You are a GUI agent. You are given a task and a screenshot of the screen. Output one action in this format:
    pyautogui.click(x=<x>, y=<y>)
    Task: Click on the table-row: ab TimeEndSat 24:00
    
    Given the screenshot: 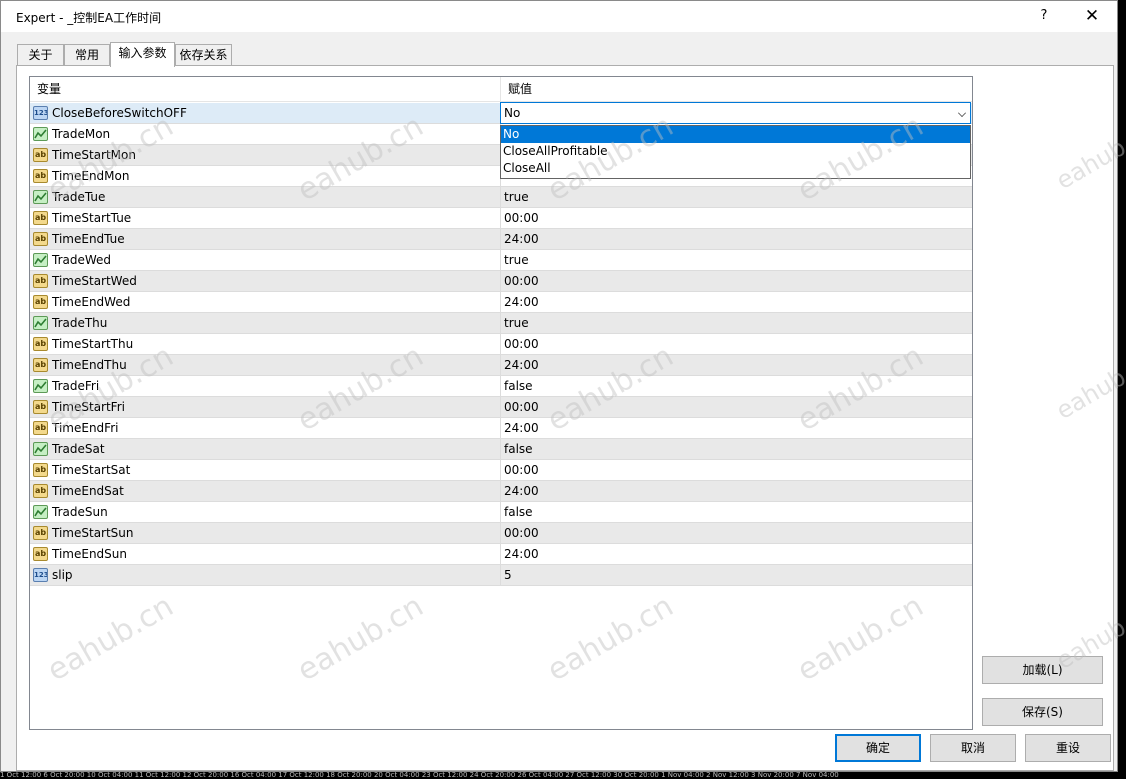 What is the action you would take?
    pyautogui.click(x=501, y=491)
    